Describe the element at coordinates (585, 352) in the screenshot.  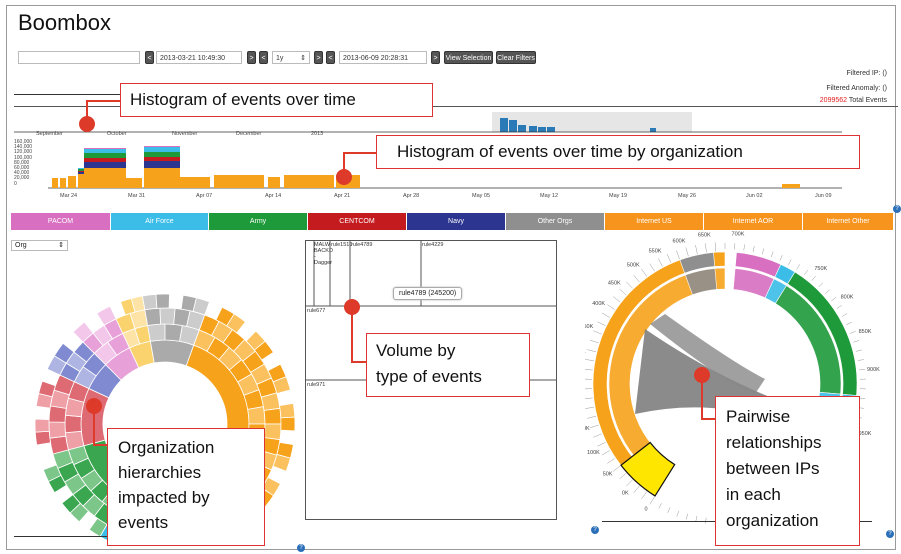
I see `chord-tick-label: 300K` at that location.